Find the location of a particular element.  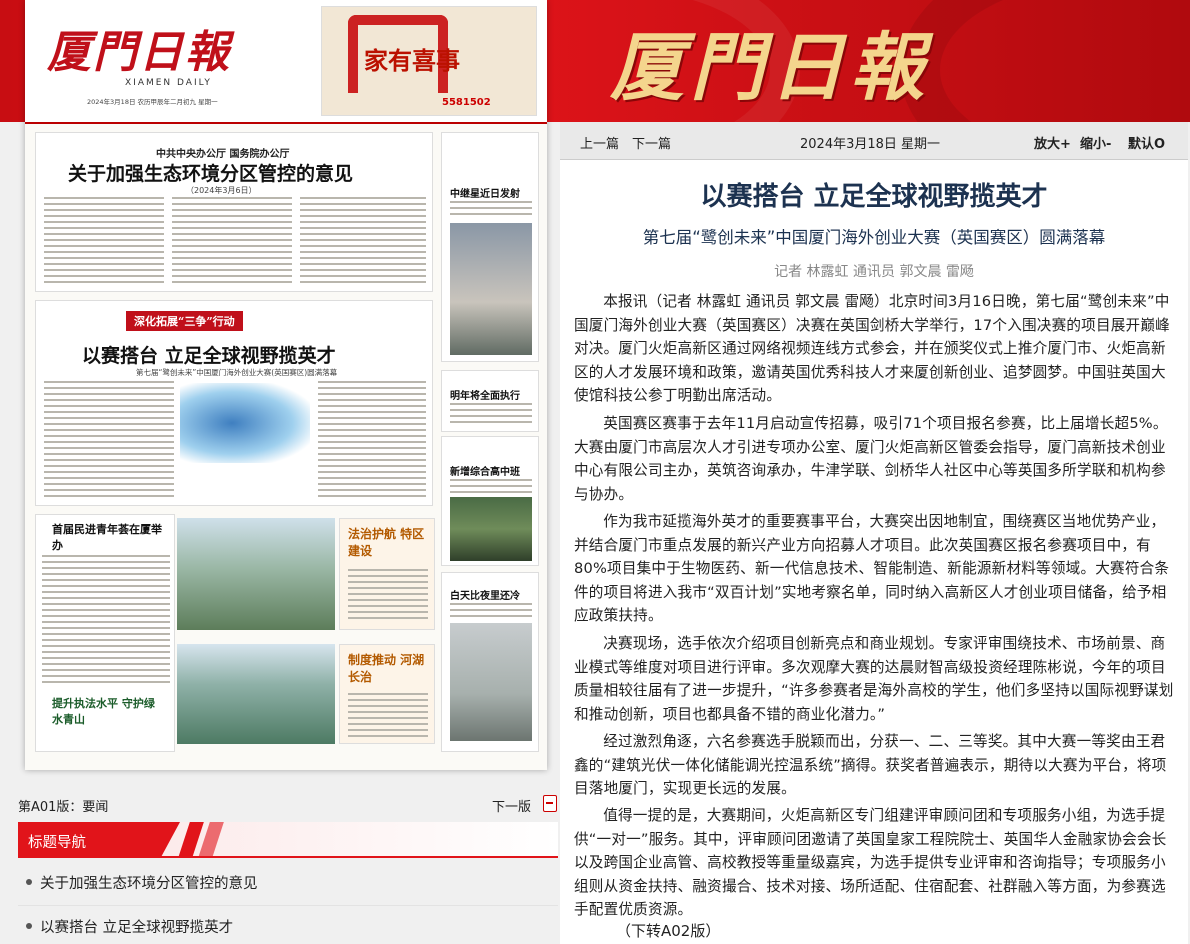

title-nav-label: 标题导航 is located at coordinates (57, 843).